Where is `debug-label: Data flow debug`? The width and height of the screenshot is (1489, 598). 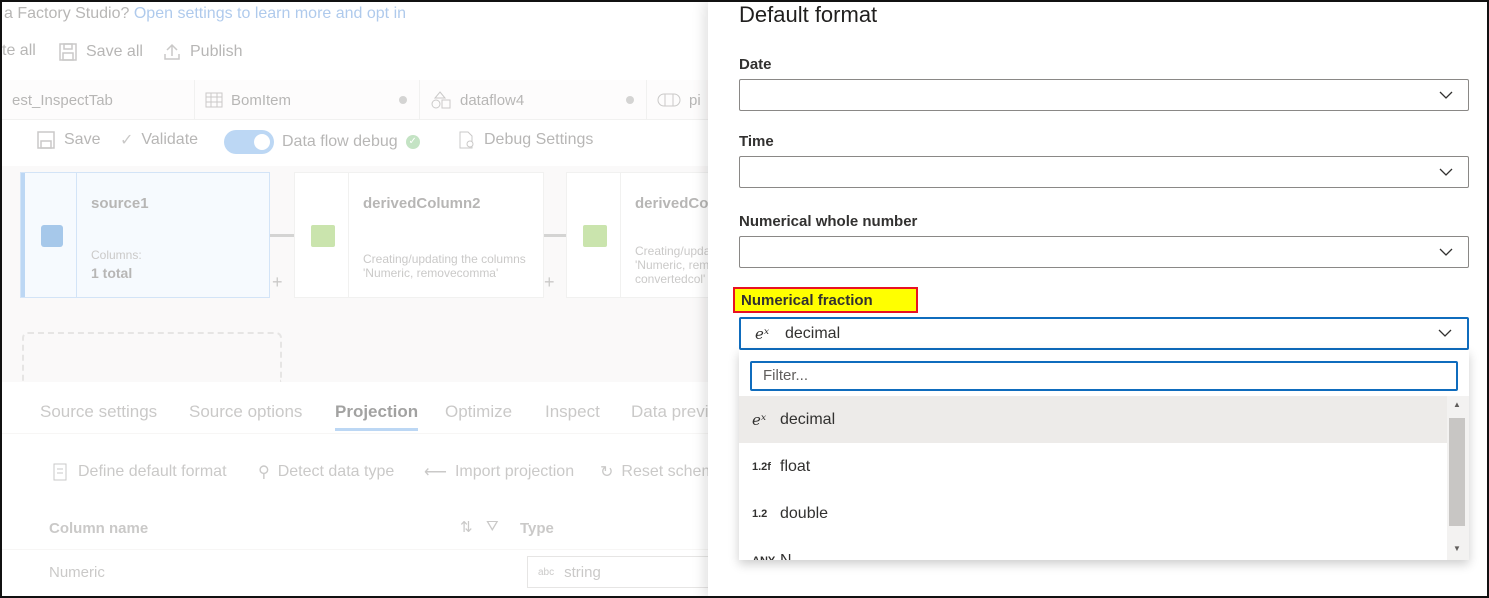
debug-label: Data flow debug is located at coordinates (340, 141).